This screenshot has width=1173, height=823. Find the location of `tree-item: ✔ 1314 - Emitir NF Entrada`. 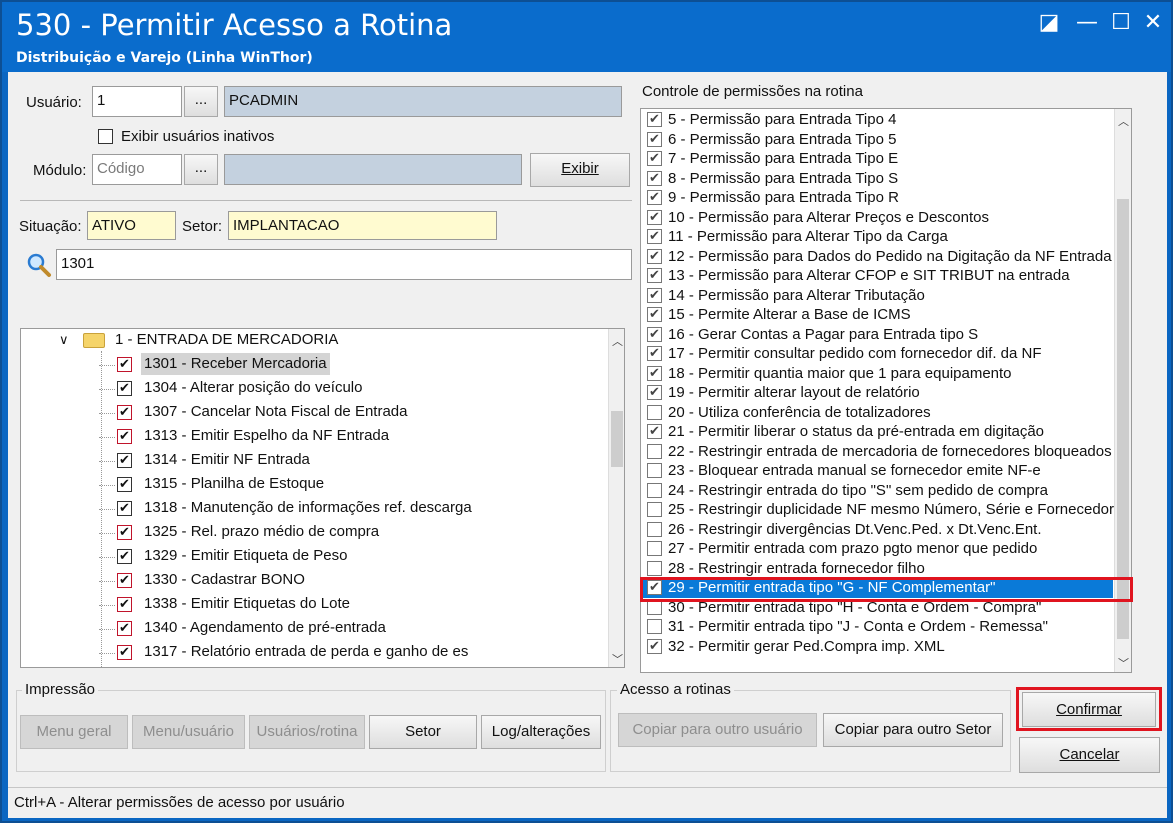

tree-item: ✔ 1314 - Emitir NF Entrada is located at coordinates (316, 461).